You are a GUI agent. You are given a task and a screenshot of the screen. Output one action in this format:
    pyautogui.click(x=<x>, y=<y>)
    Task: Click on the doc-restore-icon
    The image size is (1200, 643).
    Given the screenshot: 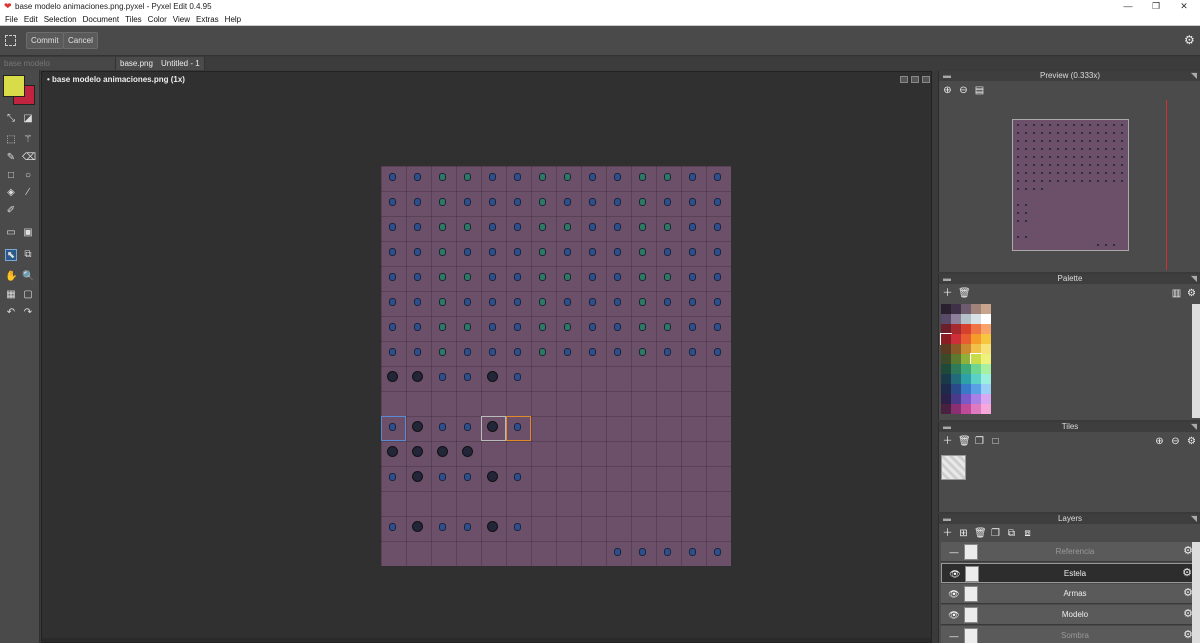 What is the action you would take?
    pyautogui.click(x=915, y=79)
    